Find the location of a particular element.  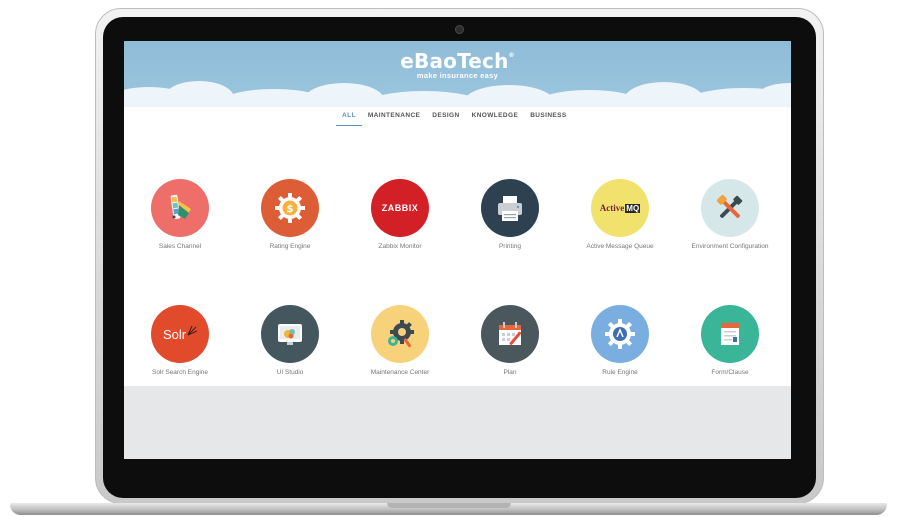

printer-icon is located at coordinates (510, 208).